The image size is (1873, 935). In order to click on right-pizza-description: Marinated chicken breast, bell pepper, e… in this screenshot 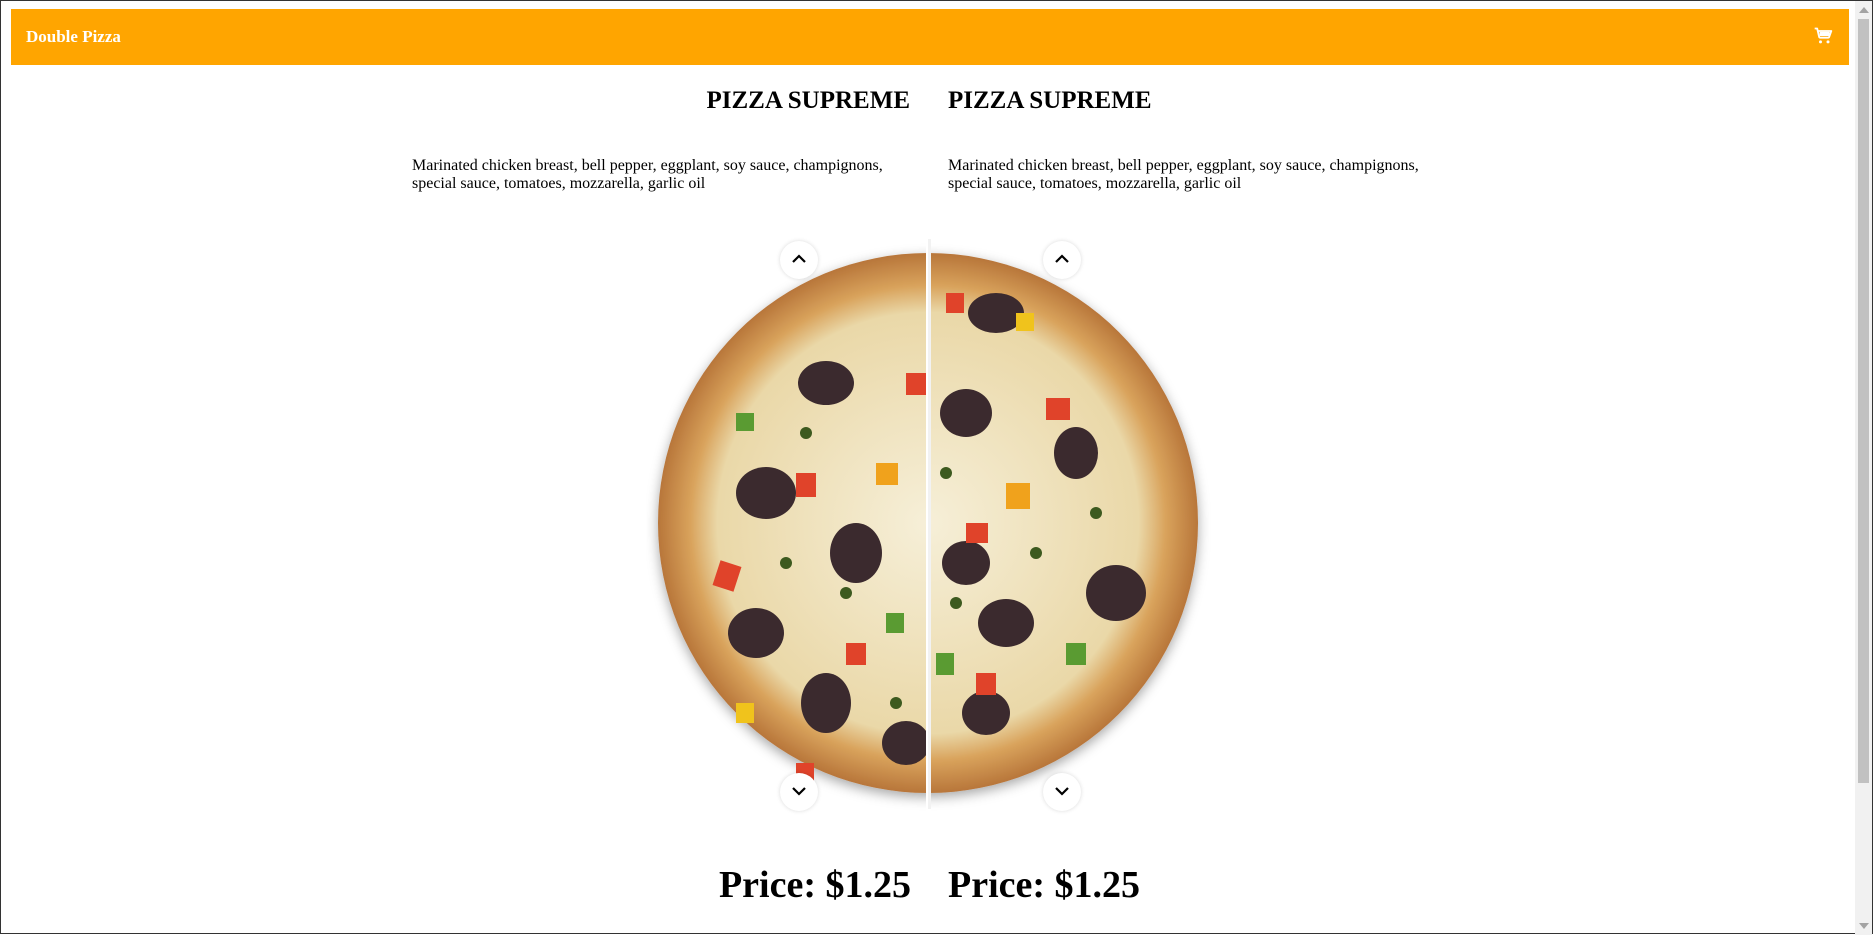, I will do `click(1183, 174)`.